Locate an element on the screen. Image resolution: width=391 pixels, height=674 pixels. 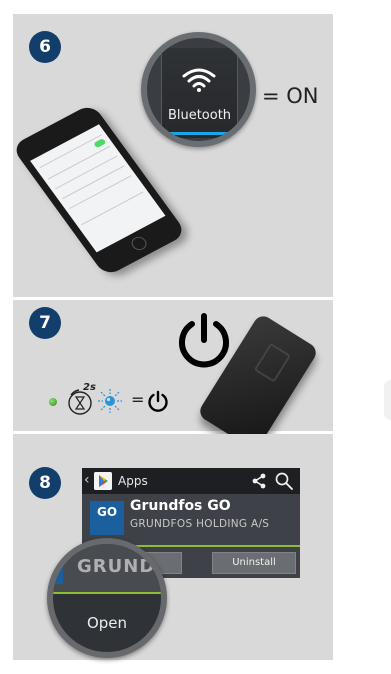
phone-settings-screen is located at coordinates (98, 188).